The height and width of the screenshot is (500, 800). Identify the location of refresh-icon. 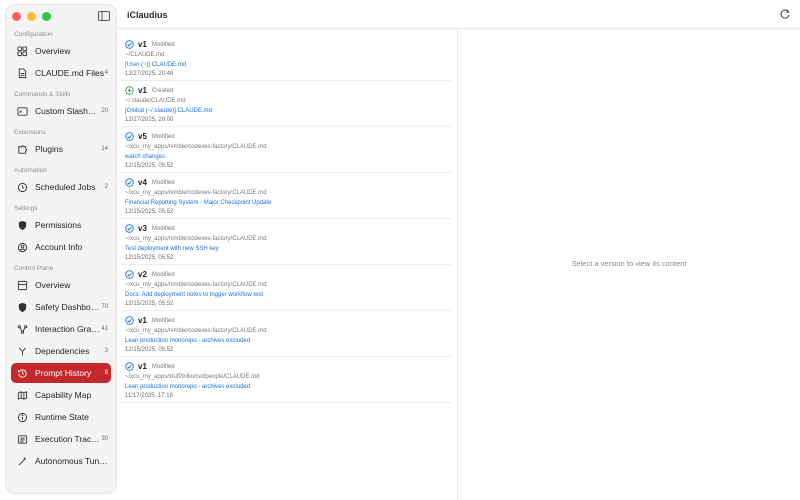
(785, 14).